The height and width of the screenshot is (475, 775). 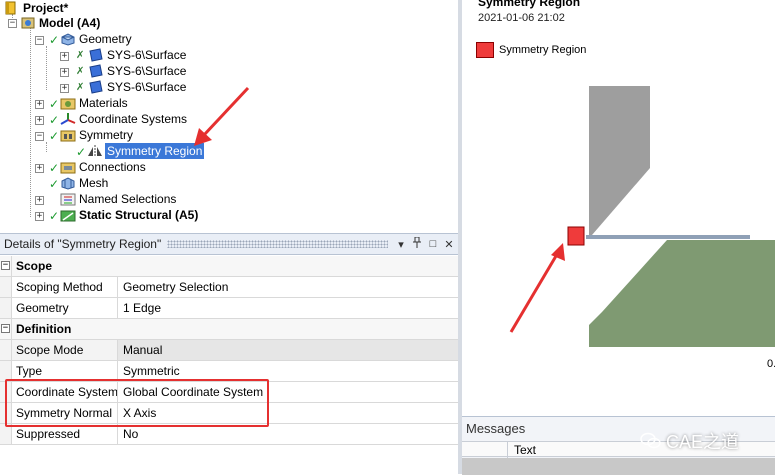 I want to click on details-panel-header: Details of "Symmetry Region" ▾ □ ✕, so click(x=229, y=244).